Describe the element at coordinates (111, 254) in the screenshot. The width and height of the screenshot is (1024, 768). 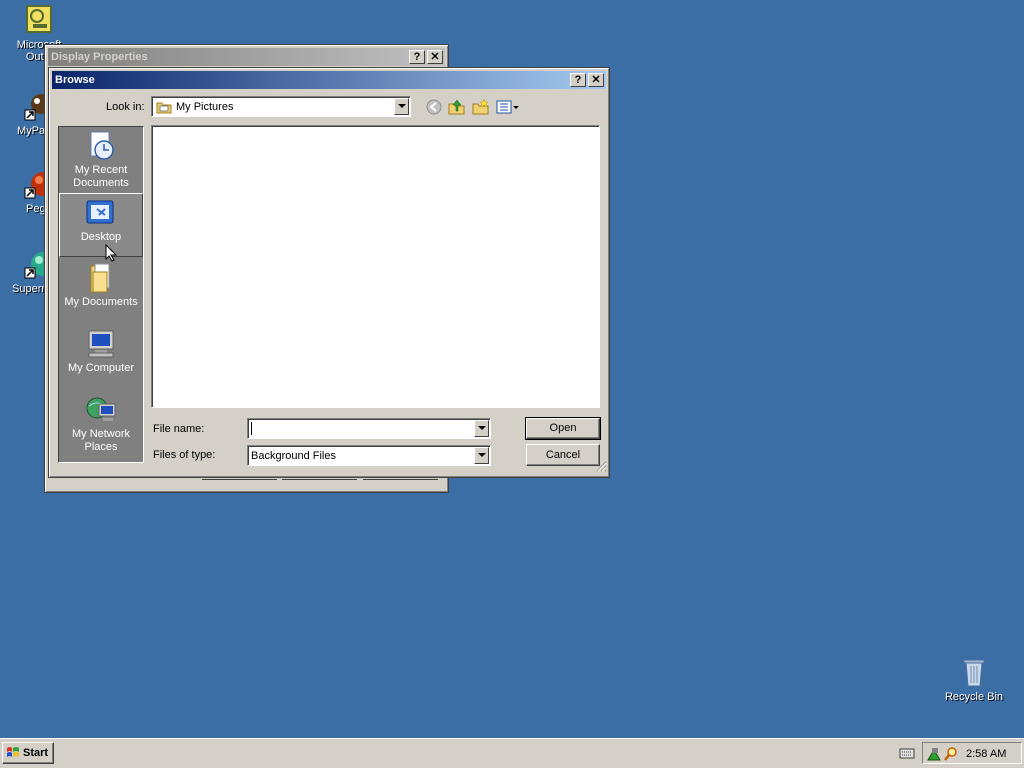
I see `mouse-cursor-icon` at that location.